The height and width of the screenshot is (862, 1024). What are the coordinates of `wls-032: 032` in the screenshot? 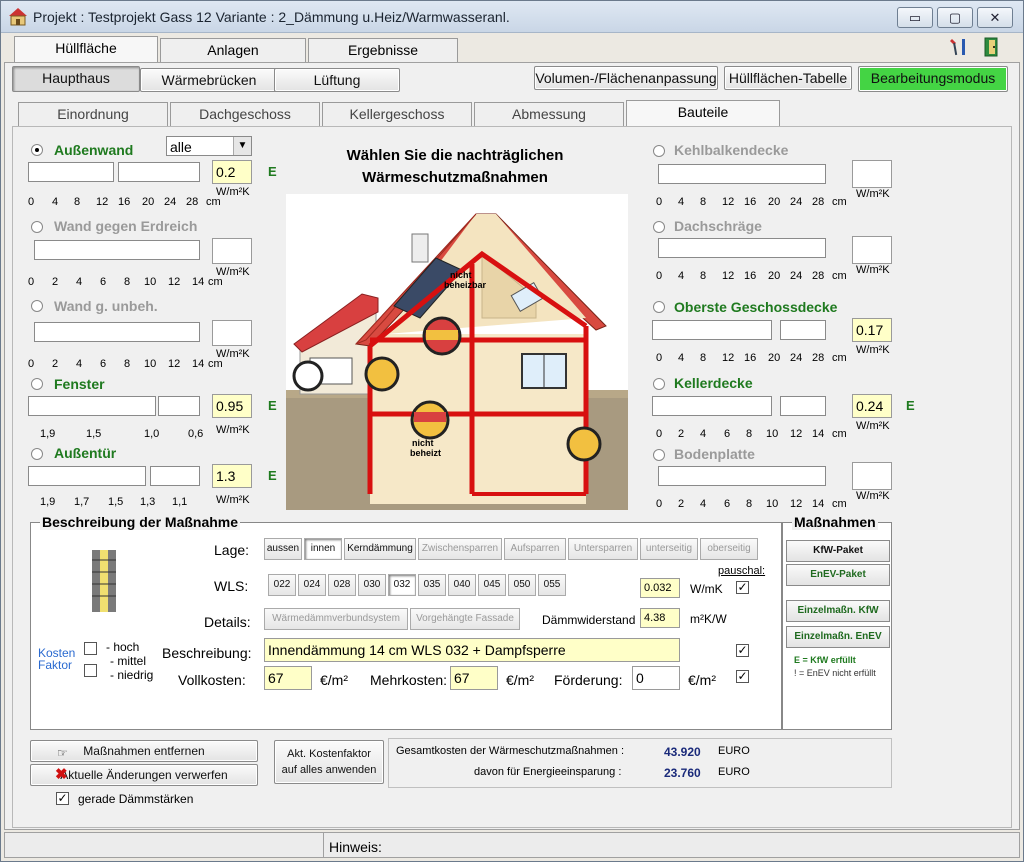 It's located at (402, 585).